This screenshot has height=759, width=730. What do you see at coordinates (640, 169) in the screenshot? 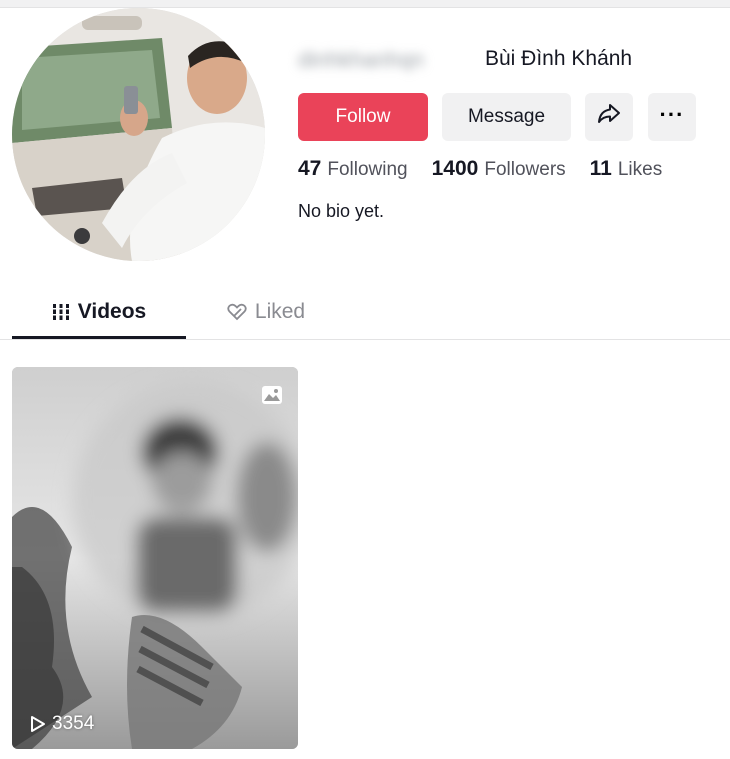
I see `likes-label: Likes` at bounding box center [640, 169].